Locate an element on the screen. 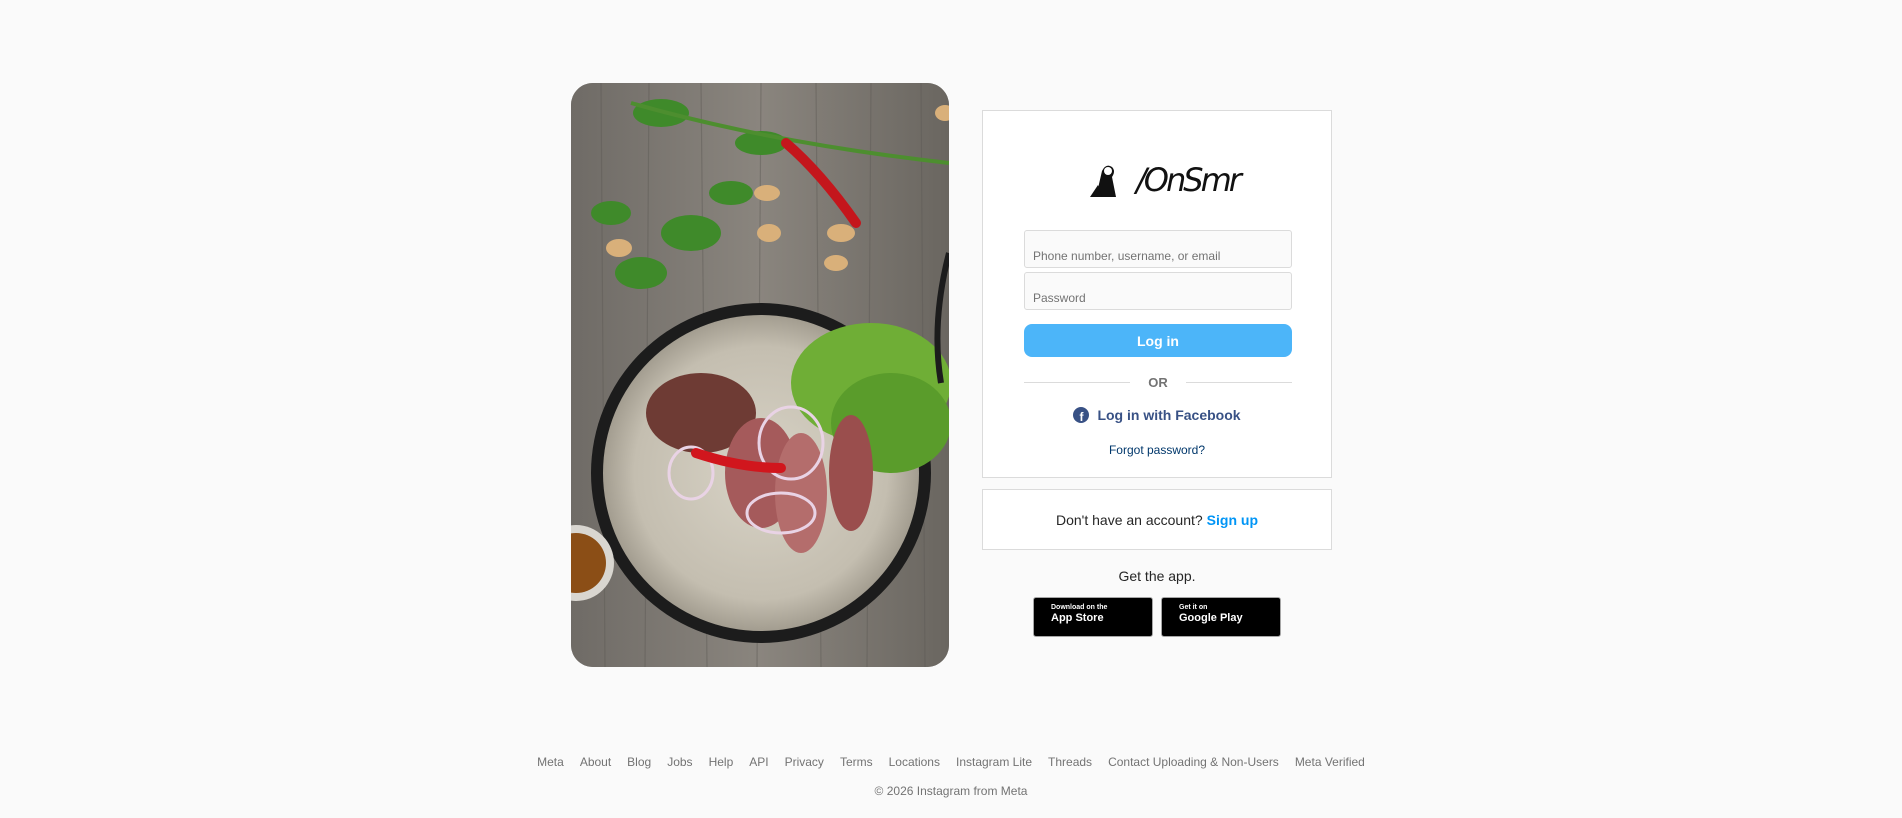  hero-image is located at coordinates (760, 375).